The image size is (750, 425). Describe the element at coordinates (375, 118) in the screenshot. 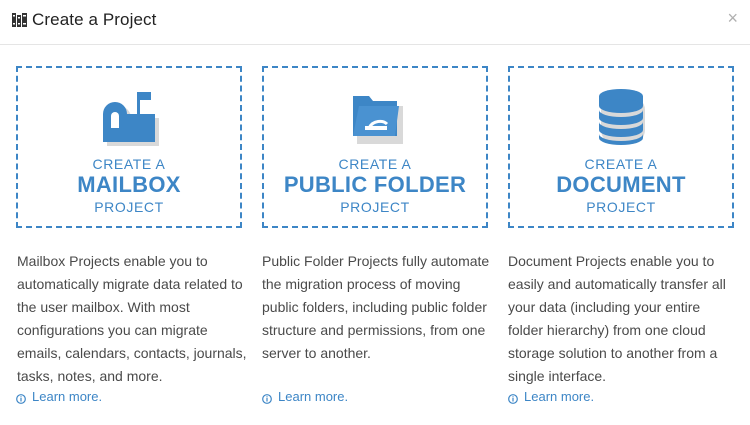

I see `folder-icon` at that location.